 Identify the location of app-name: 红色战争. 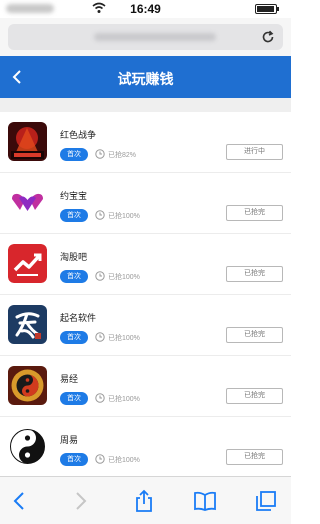
(78, 135).